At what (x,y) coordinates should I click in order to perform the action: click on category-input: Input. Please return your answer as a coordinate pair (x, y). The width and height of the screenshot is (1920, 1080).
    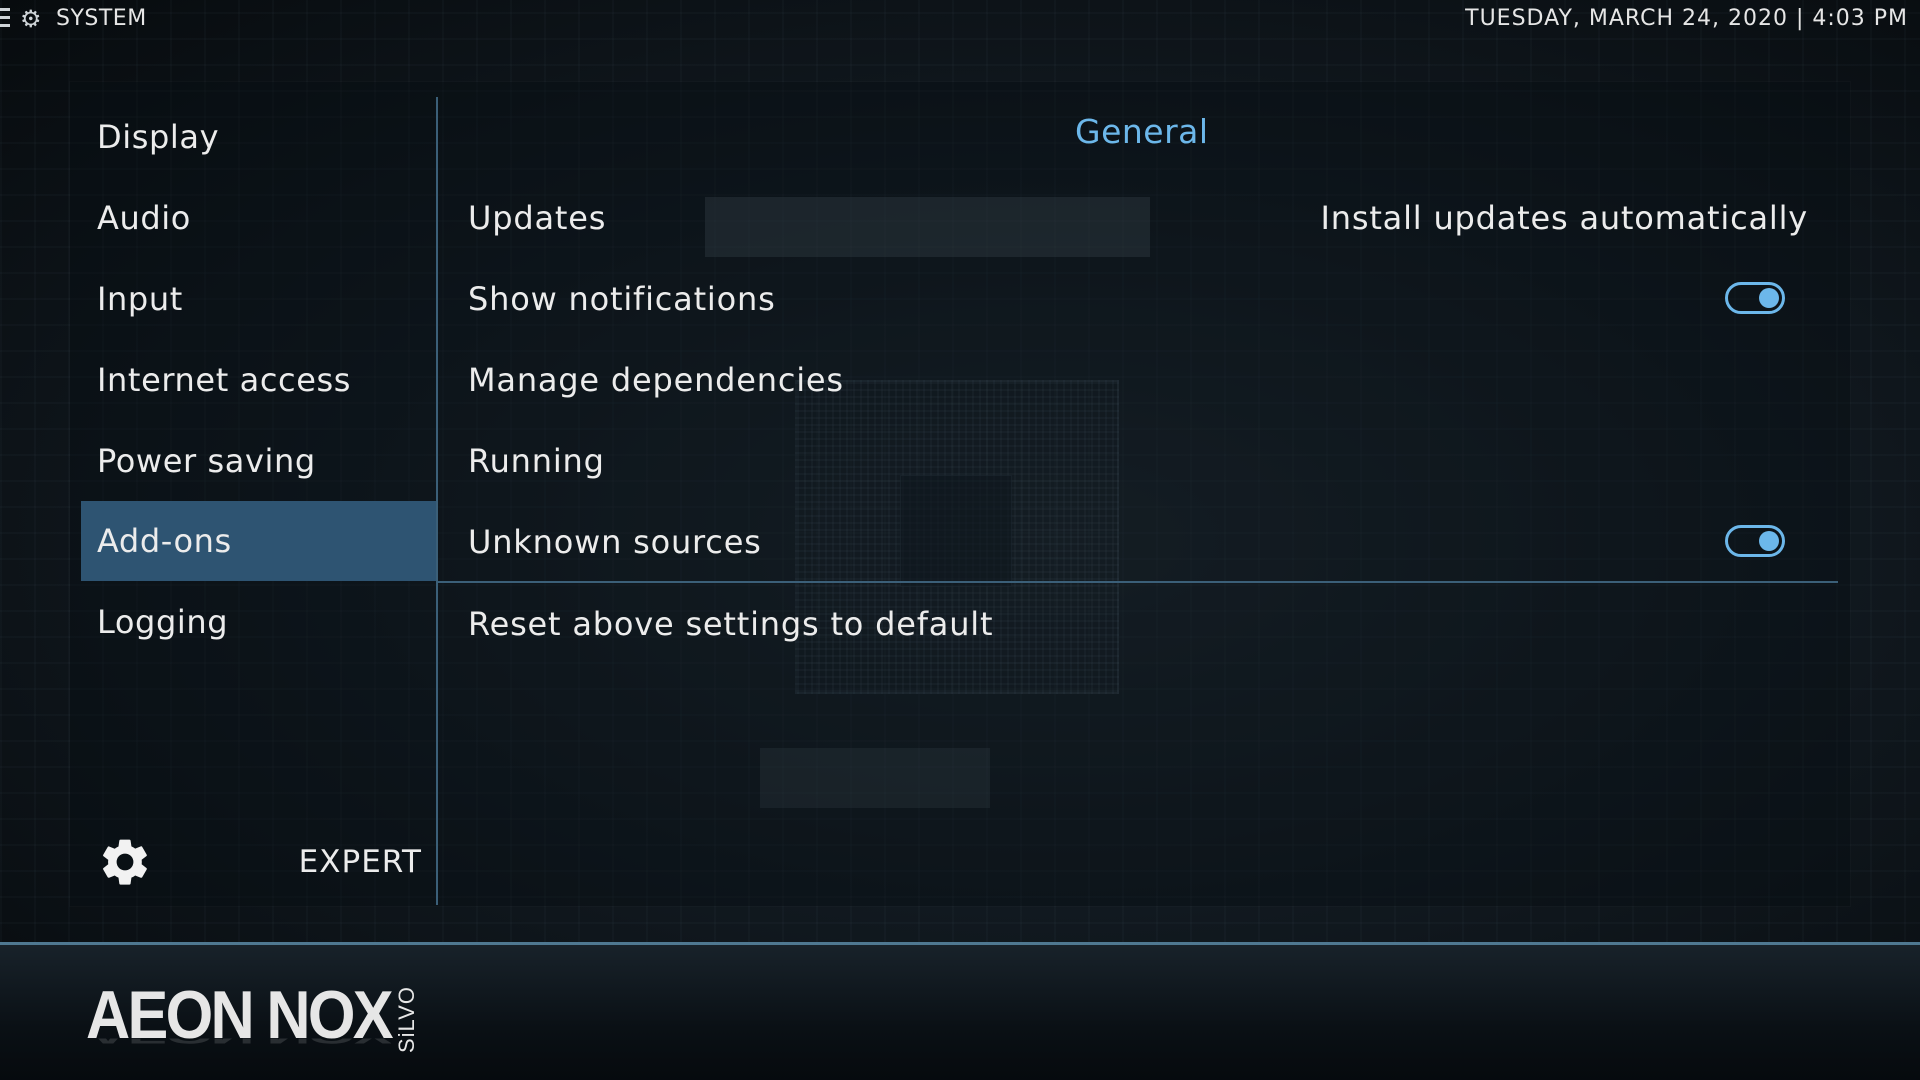
    Looking at the image, I should click on (258, 299).